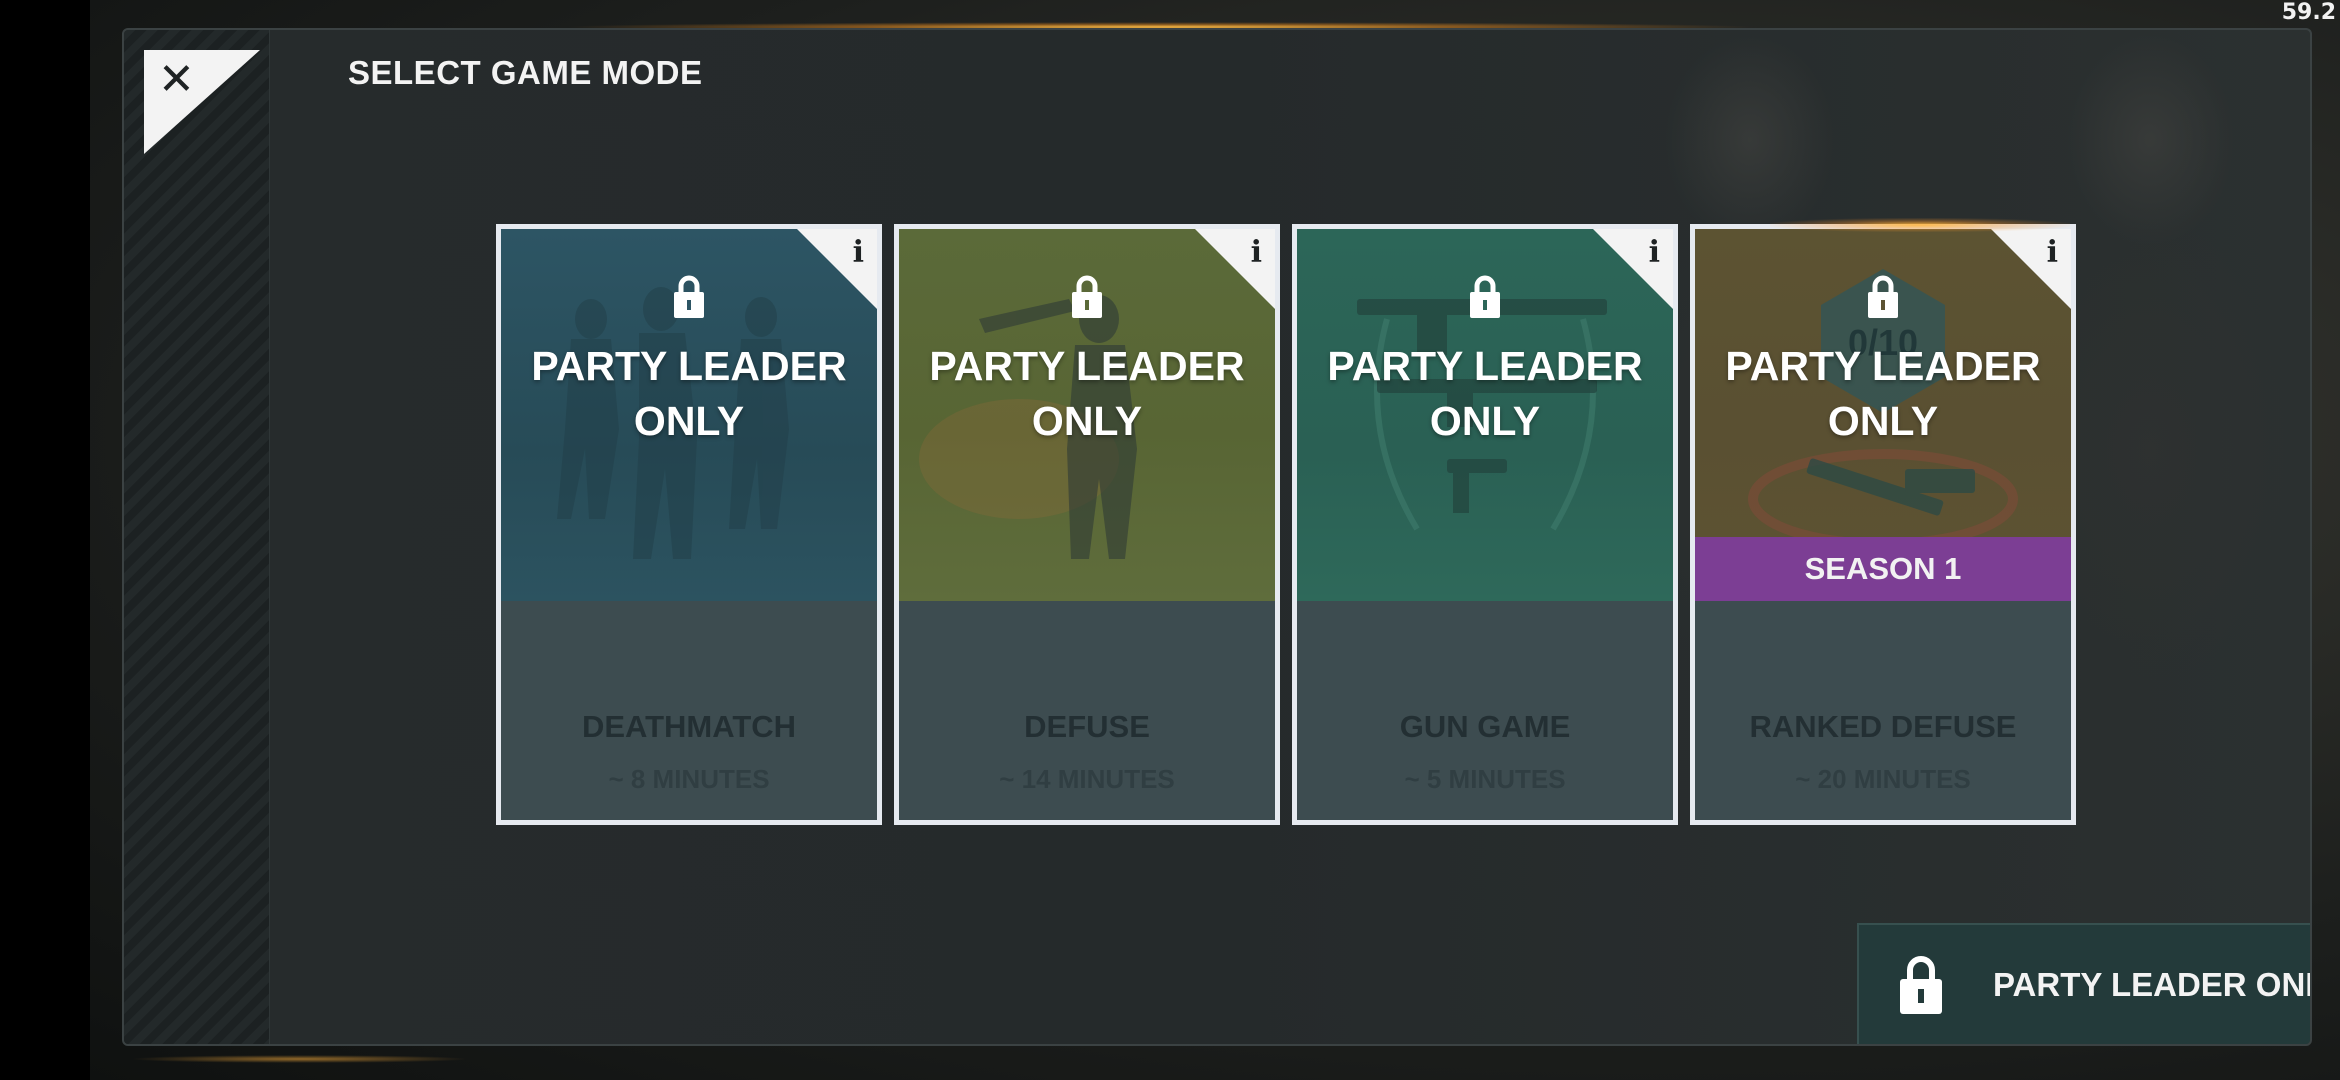 The width and height of the screenshot is (2340, 1080). I want to click on mode-name: RANKED DEFUSE, so click(1883, 726).